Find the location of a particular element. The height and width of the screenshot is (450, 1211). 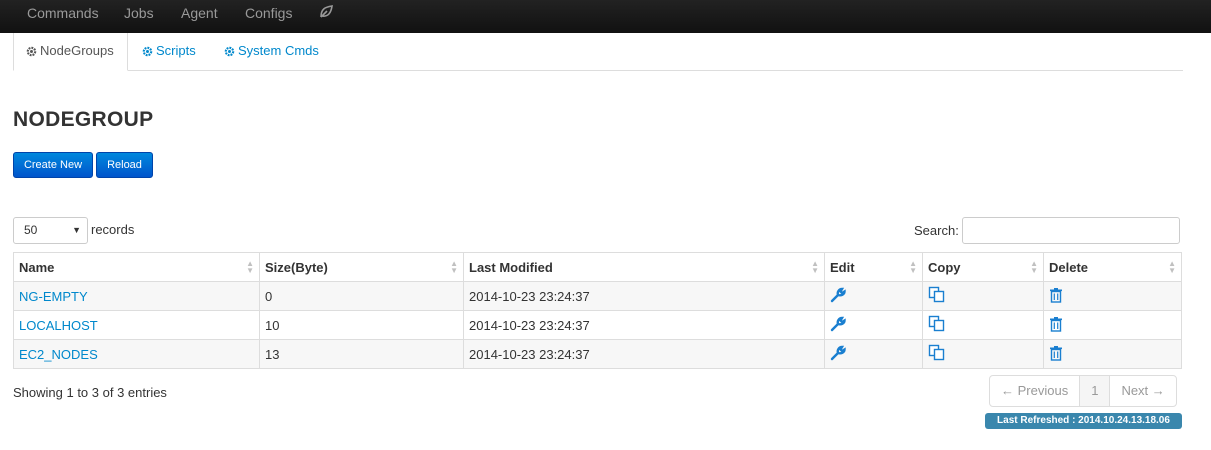

size-cell: 13 is located at coordinates (361, 354).